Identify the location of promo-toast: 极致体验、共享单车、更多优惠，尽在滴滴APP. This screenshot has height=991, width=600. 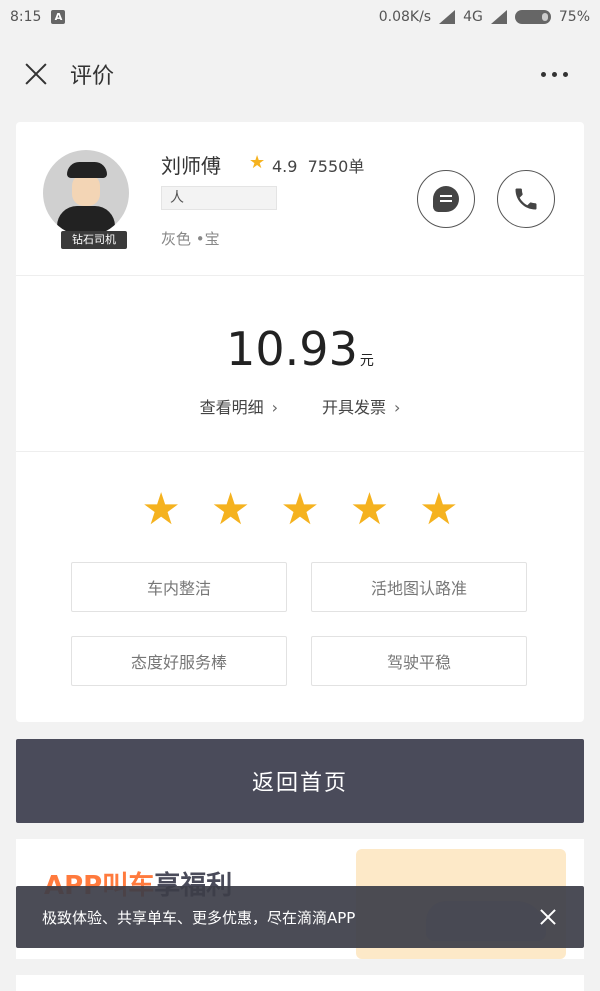
(300, 917).